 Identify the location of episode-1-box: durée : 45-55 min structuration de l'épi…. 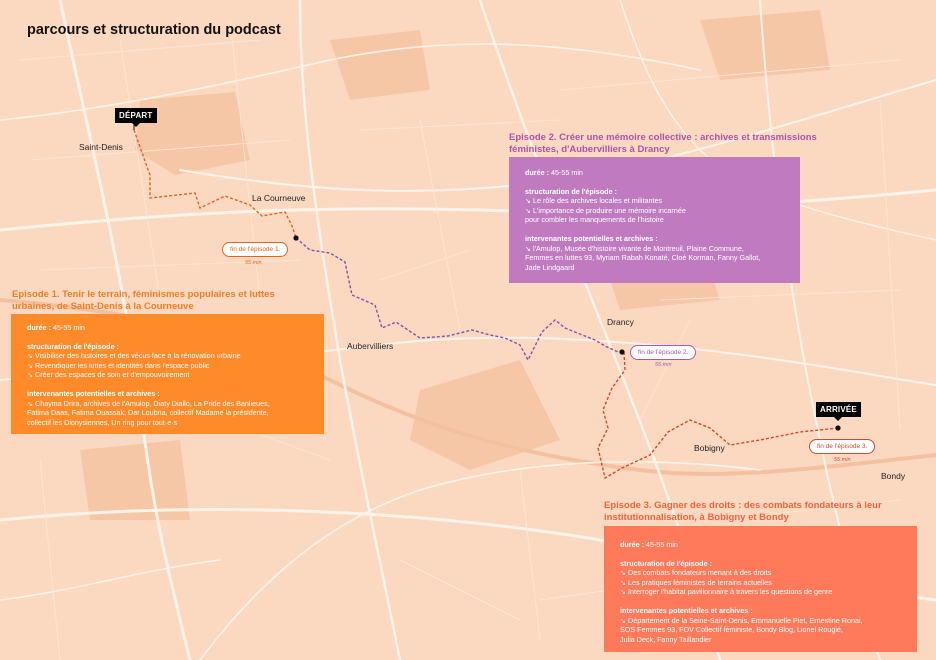
(167, 374).